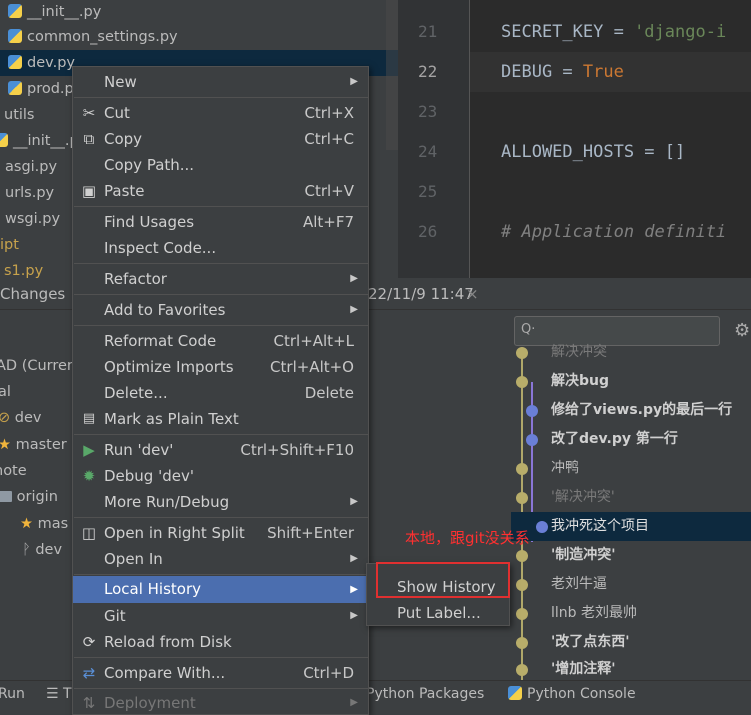  What do you see at coordinates (44, 524) in the screenshot?
I see `branch-item: ★ mas` at bounding box center [44, 524].